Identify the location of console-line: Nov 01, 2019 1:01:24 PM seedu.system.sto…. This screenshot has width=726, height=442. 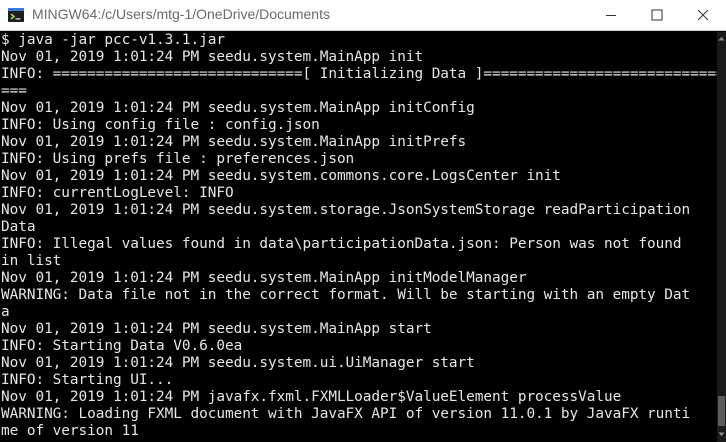
(346, 210).